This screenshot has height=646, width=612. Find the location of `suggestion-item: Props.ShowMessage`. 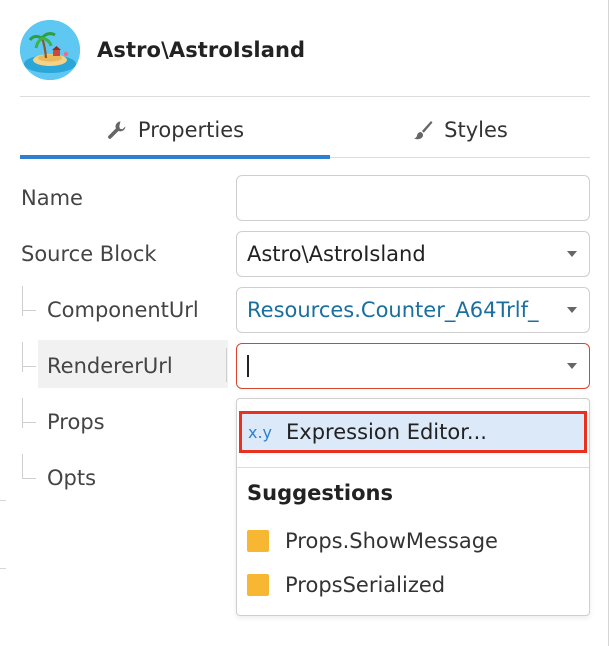

suggestion-item: Props.ShowMessage is located at coordinates (372, 541).